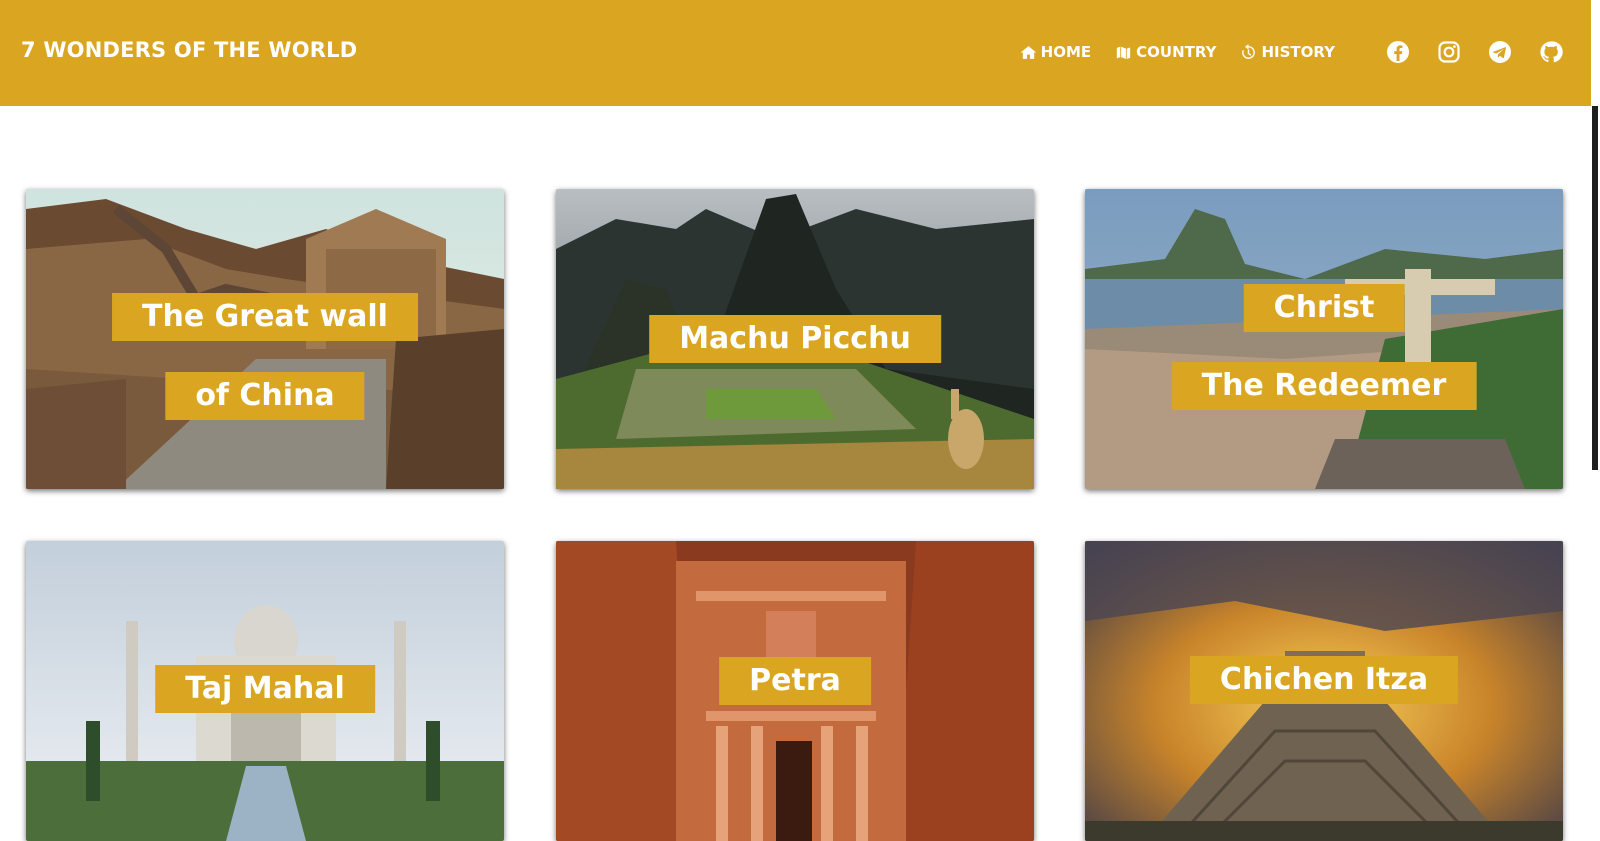 Image resolution: width=1600 pixels, height=841 pixels. I want to click on wonder-card-machu-picchu: Machu Picchu, so click(795, 339).